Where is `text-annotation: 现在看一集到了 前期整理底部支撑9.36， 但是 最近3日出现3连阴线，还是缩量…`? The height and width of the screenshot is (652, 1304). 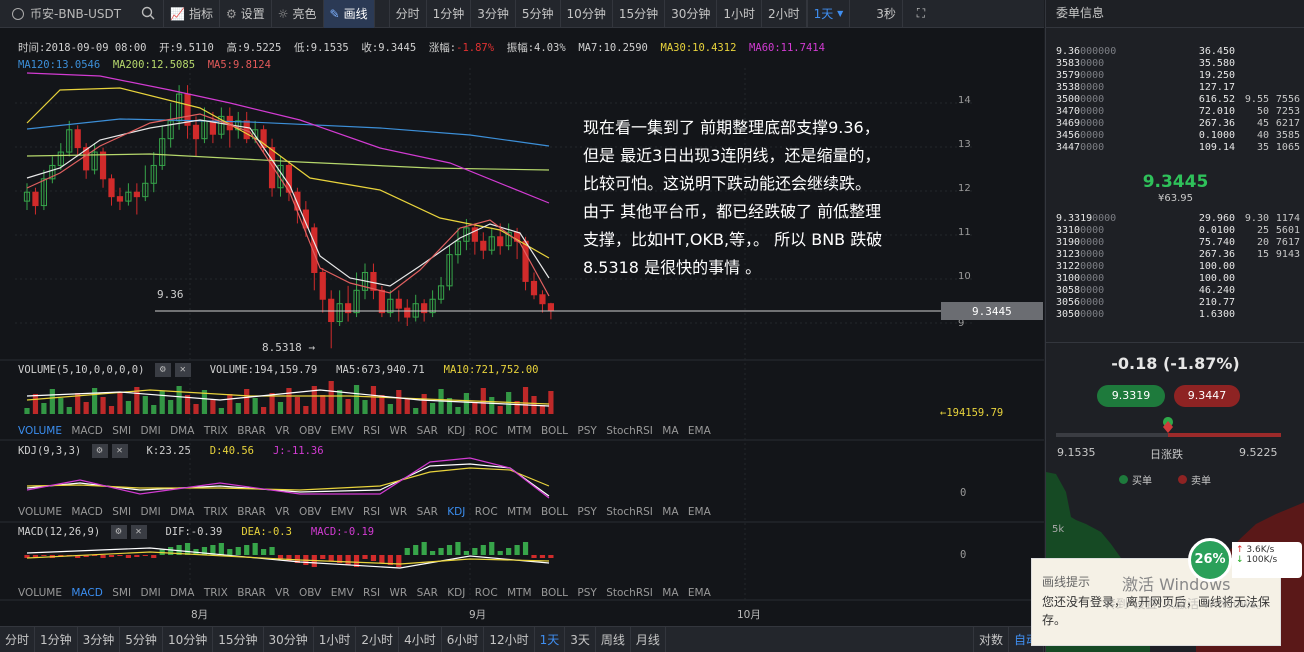
text-annotation: 现在看一集到了 前期整理底部支撑9.36， 但是 最近3日出现3连阴线，还是缩量… is located at coordinates (793, 198).